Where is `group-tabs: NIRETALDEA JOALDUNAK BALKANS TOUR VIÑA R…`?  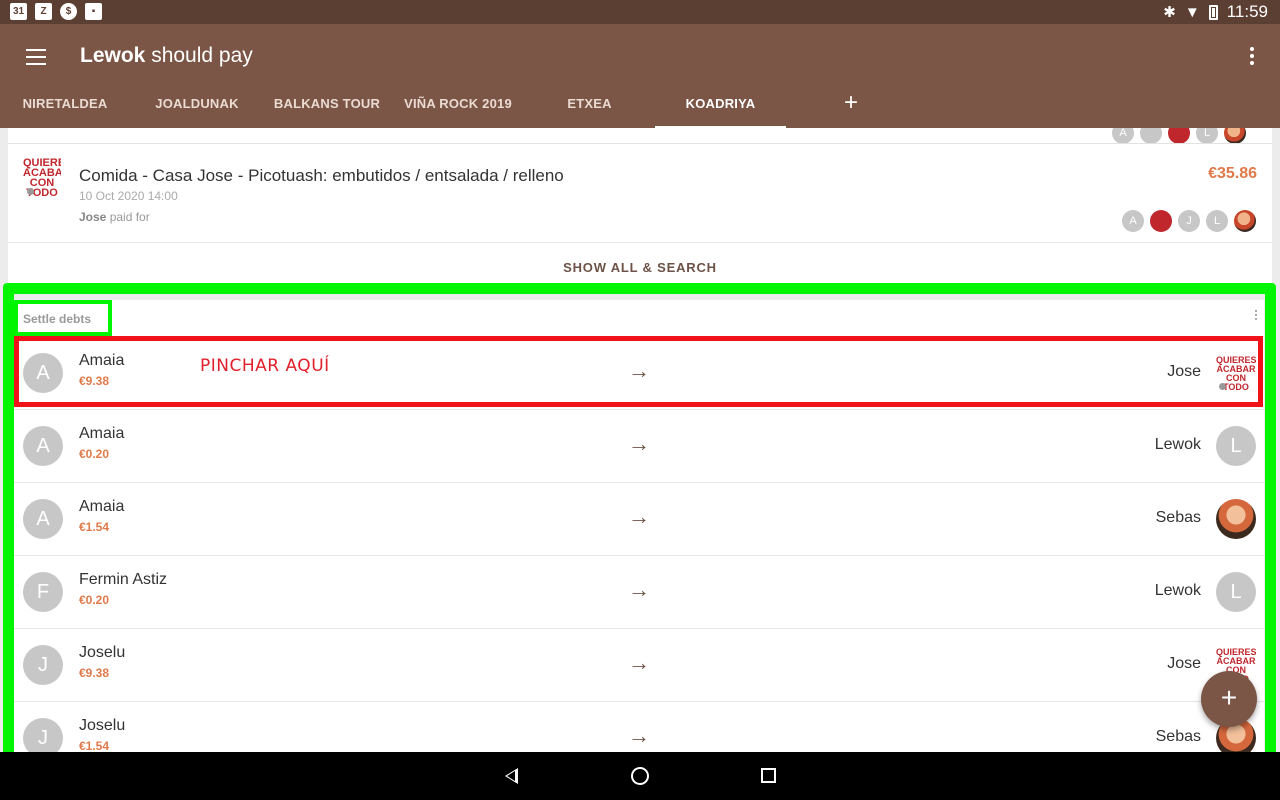
group-tabs: NIRETALDEA JOALDUNAK BALKANS TOUR VIÑA R… is located at coordinates (640, 104).